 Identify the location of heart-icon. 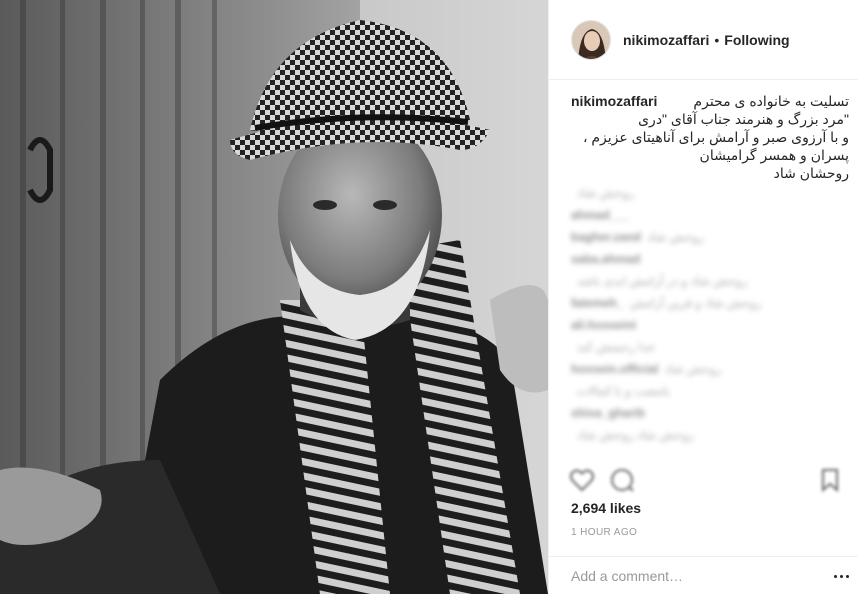
(582, 480).